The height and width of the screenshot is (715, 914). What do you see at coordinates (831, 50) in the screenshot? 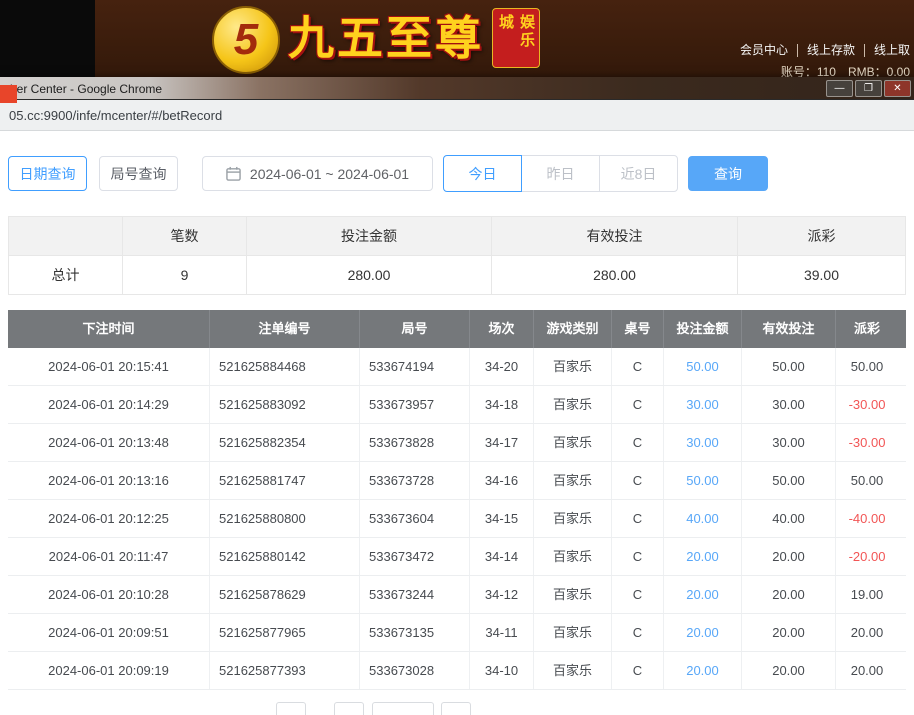
I see `nav-online-deposit: 线上存款` at bounding box center [831, 50].